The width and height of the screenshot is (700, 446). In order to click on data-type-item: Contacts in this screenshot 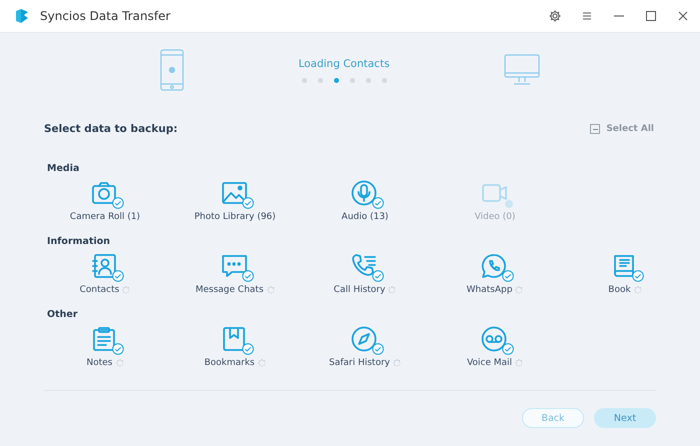, I will do `click(105, 274)`.